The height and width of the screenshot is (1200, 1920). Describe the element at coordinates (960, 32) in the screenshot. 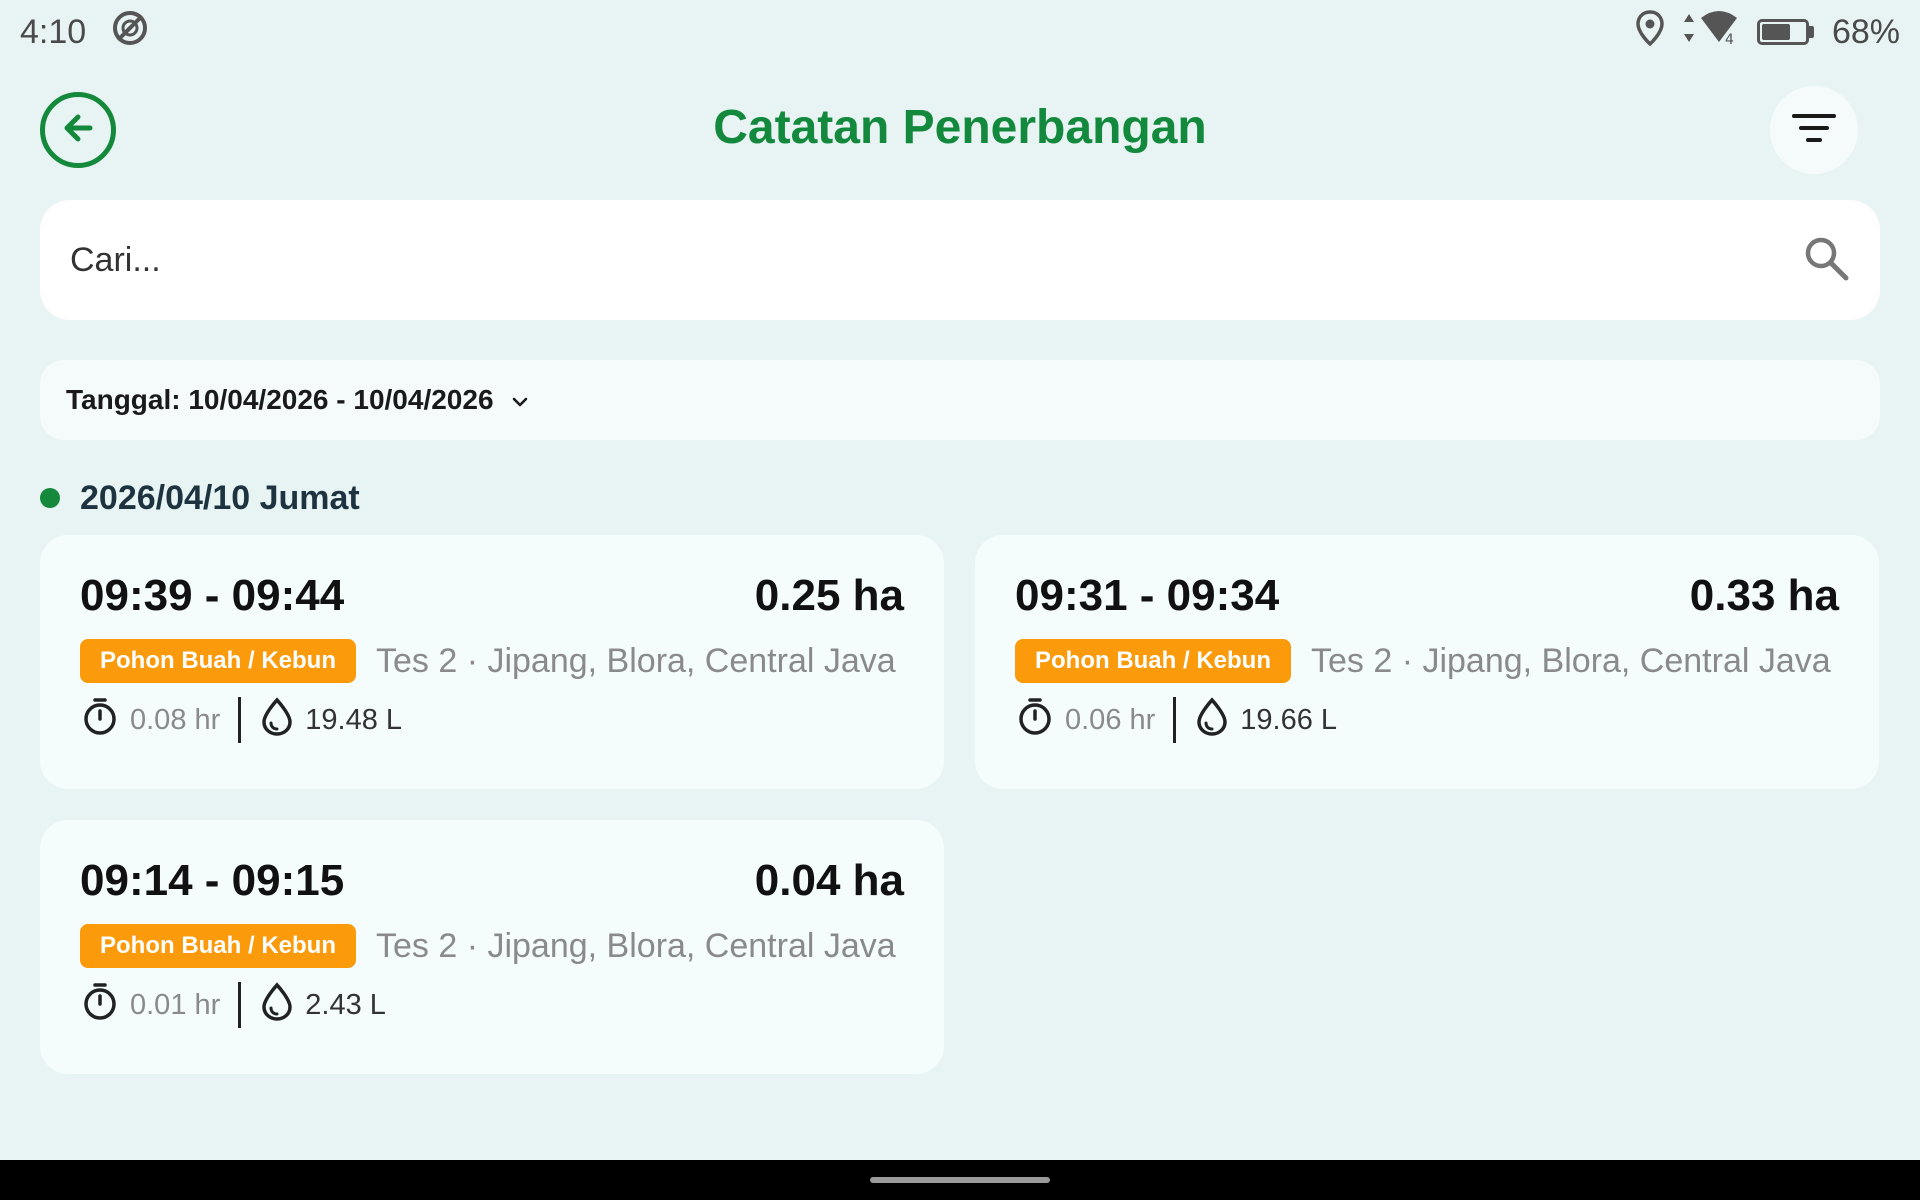

I see `status-bar: 4:10 4 68%` at that location.